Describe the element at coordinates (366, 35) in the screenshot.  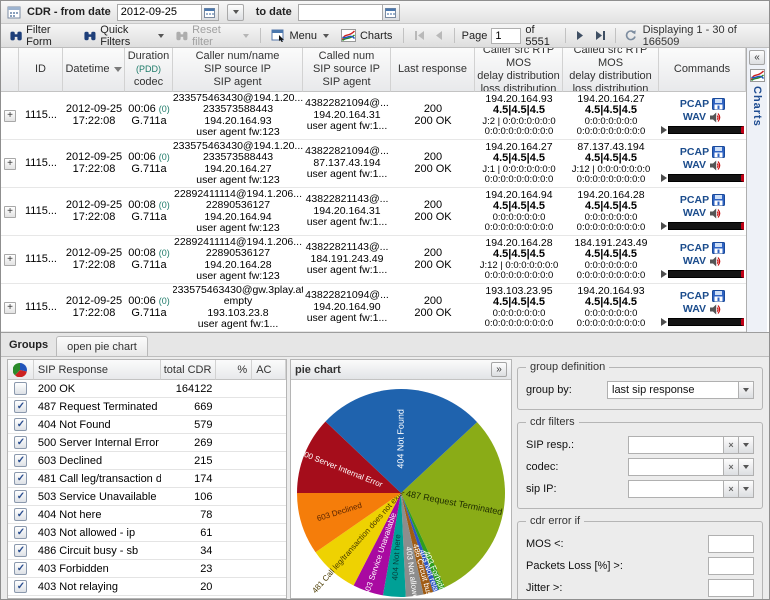
I see `charts-button: Charts` at that location.